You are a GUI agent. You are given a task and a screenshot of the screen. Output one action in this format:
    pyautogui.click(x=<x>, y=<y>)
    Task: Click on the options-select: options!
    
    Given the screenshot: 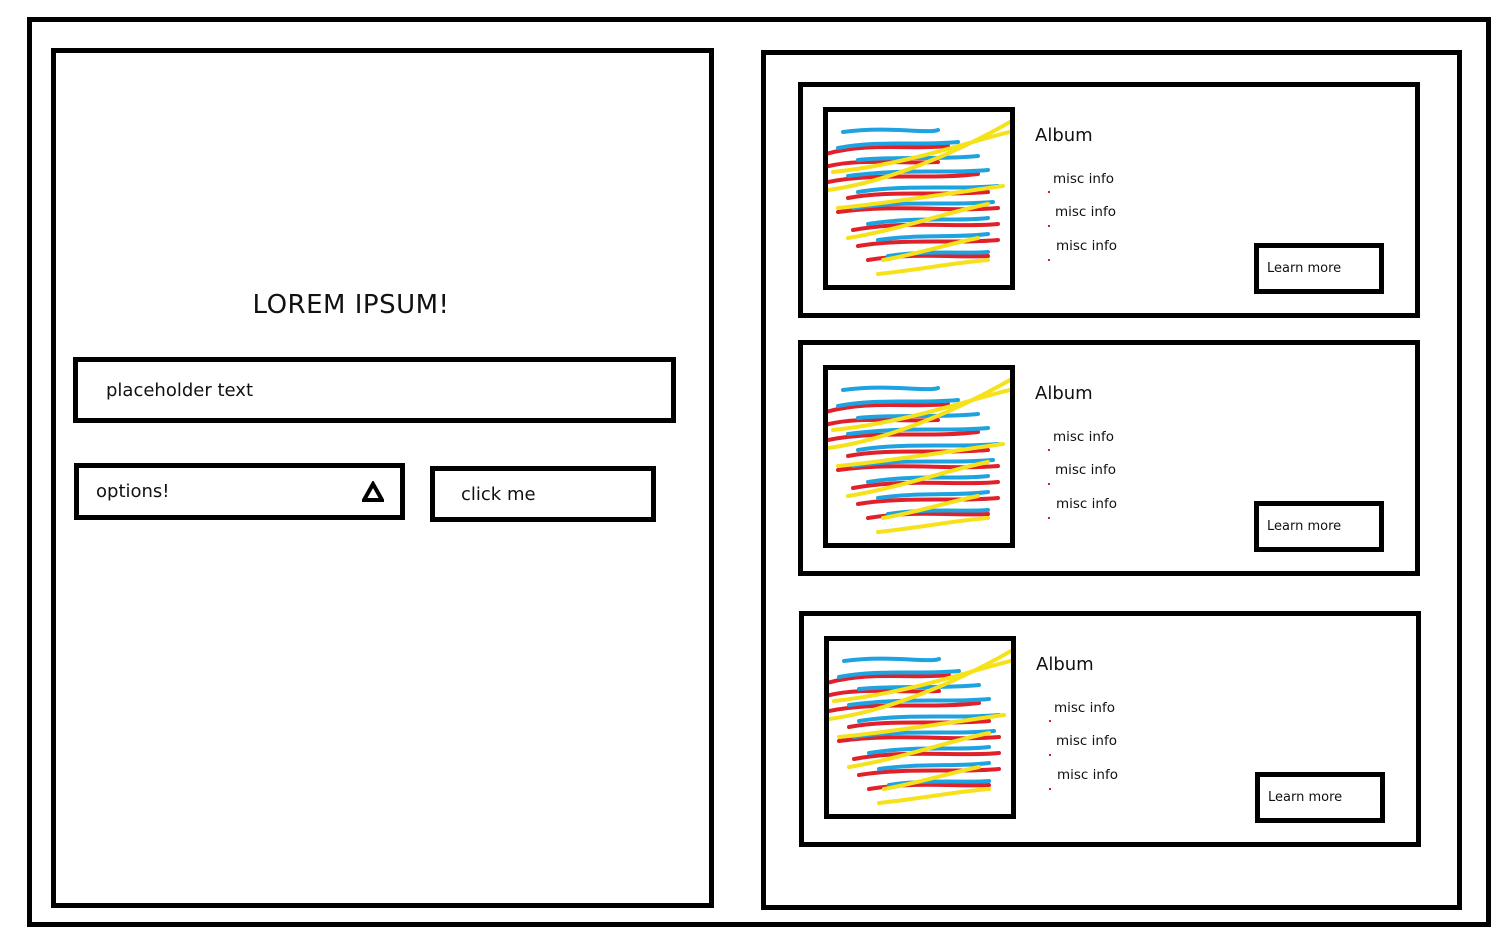 What is the action you would take?
    pyautogui.click(x=239, y=491)
    